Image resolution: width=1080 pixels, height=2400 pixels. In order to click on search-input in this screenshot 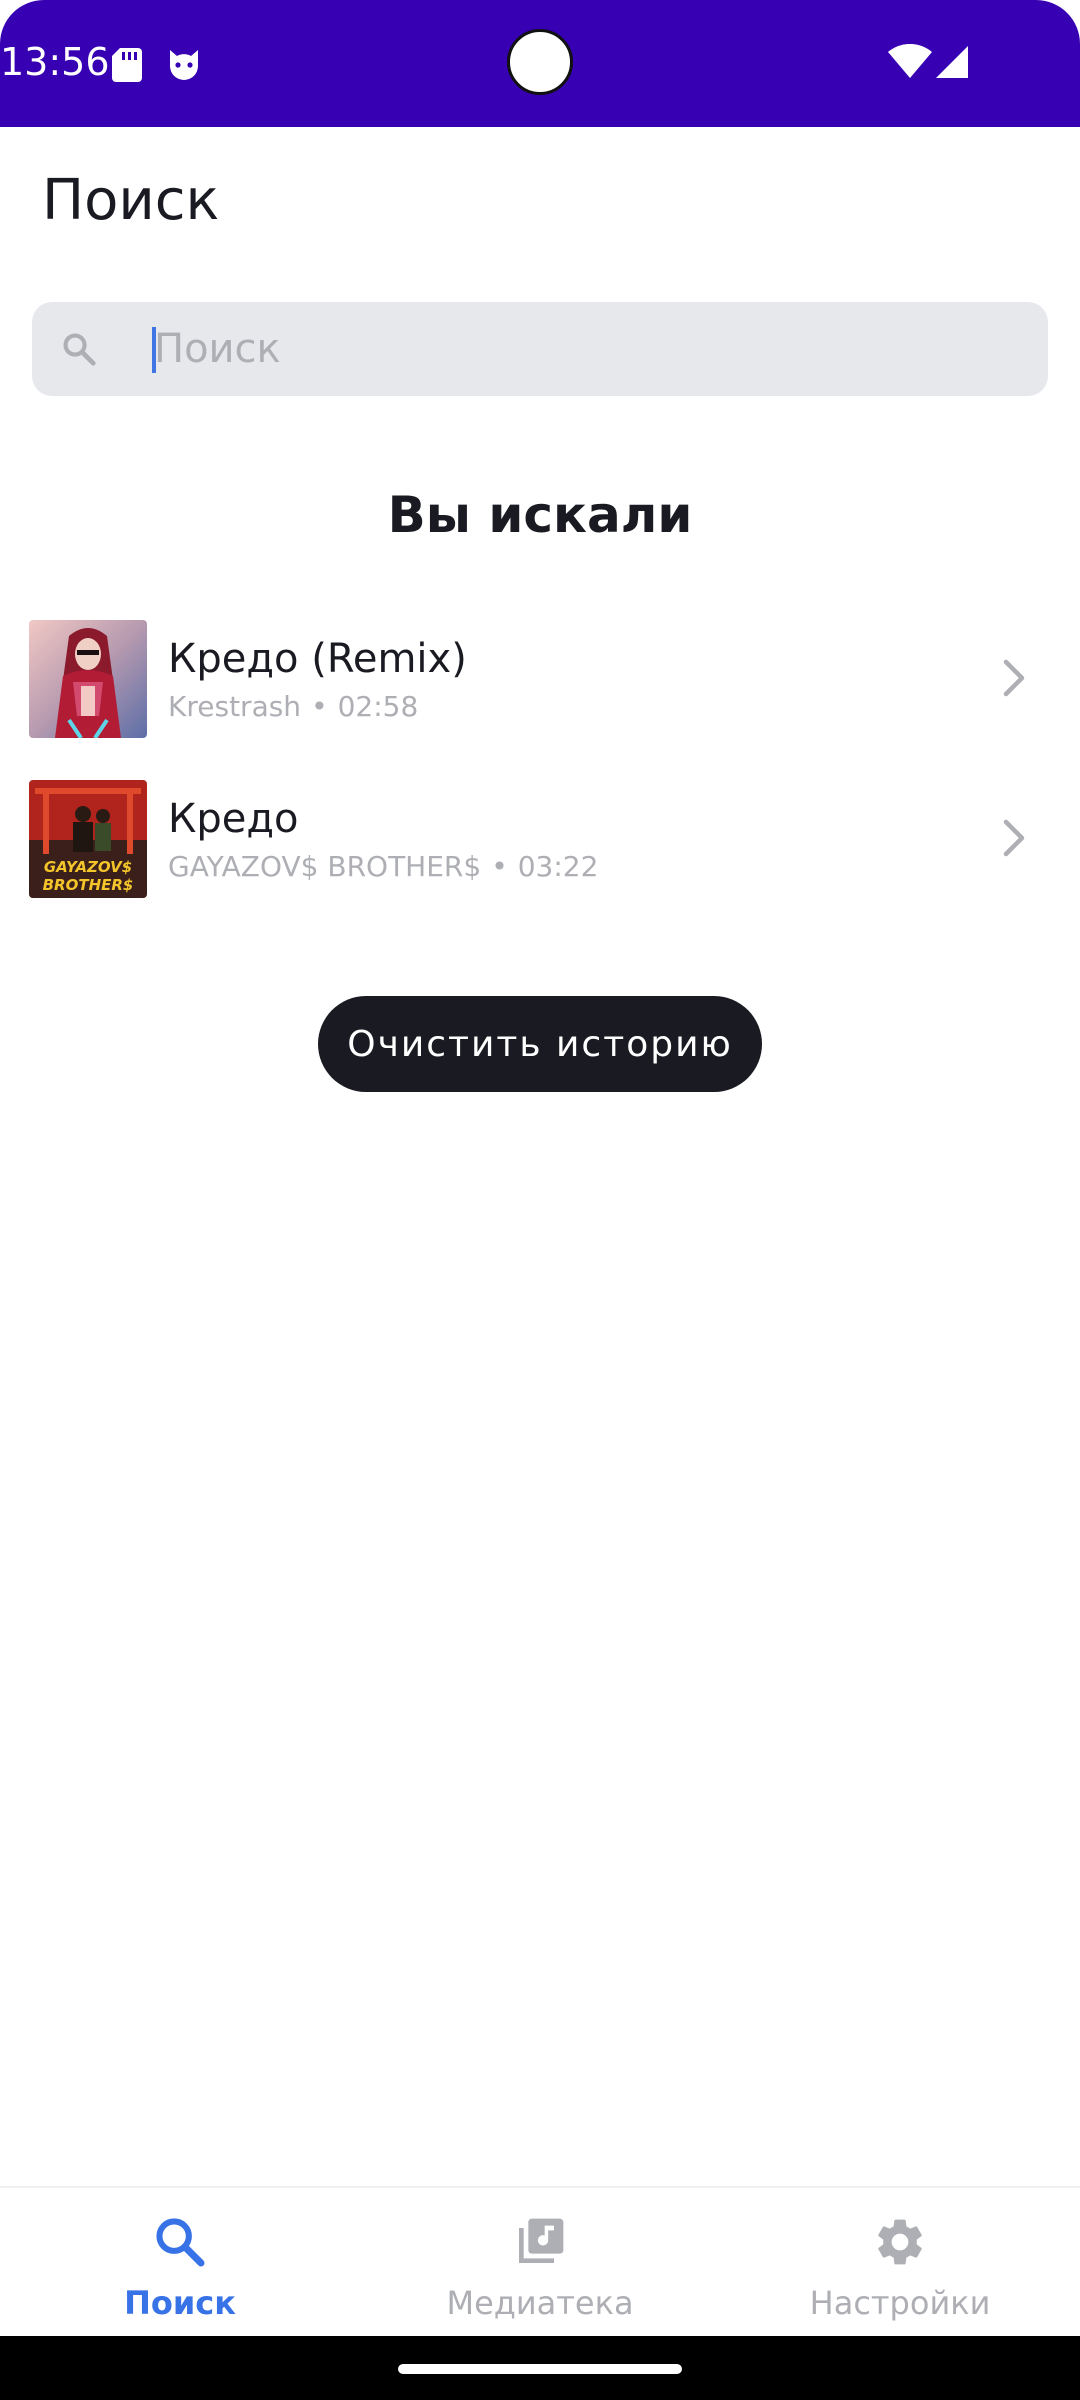, I will do `click(584, 349)`.